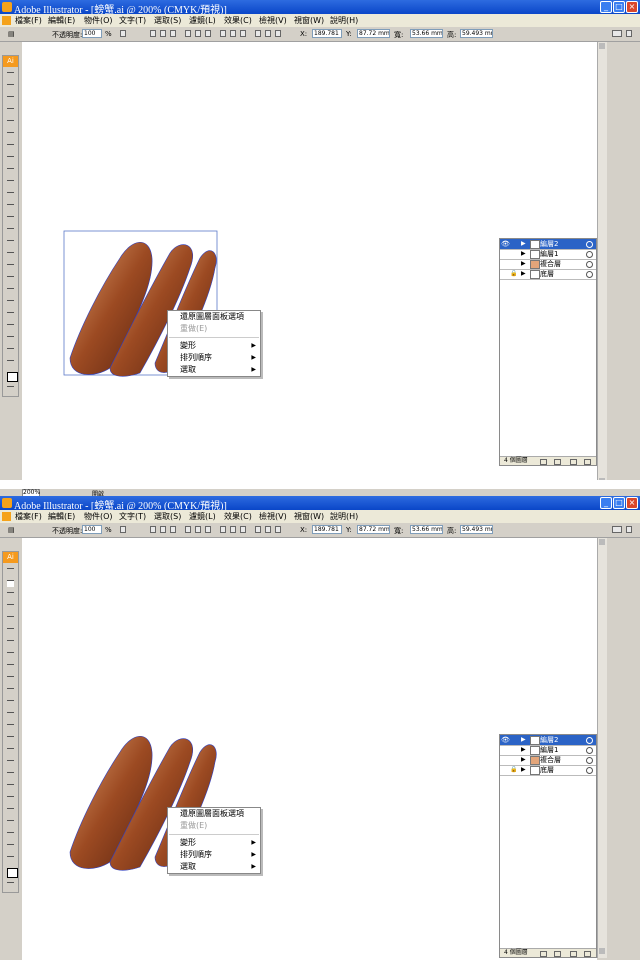 This screenshot has width=640, height=960. What do you see at coordinates (10, 655) in the screenshot?
I see `rectangle-tool-icon` at bounding box center [10, 655].